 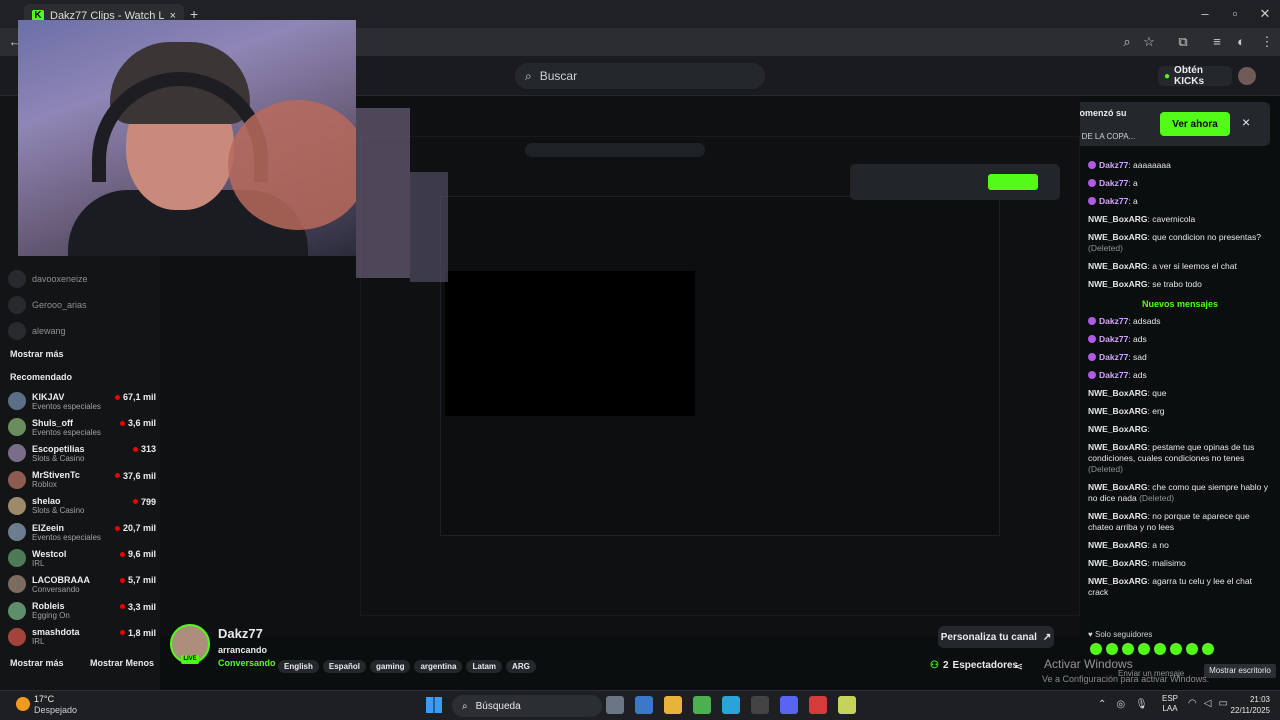 I want to click on live-dot-icon, so click(x=122, y=633).